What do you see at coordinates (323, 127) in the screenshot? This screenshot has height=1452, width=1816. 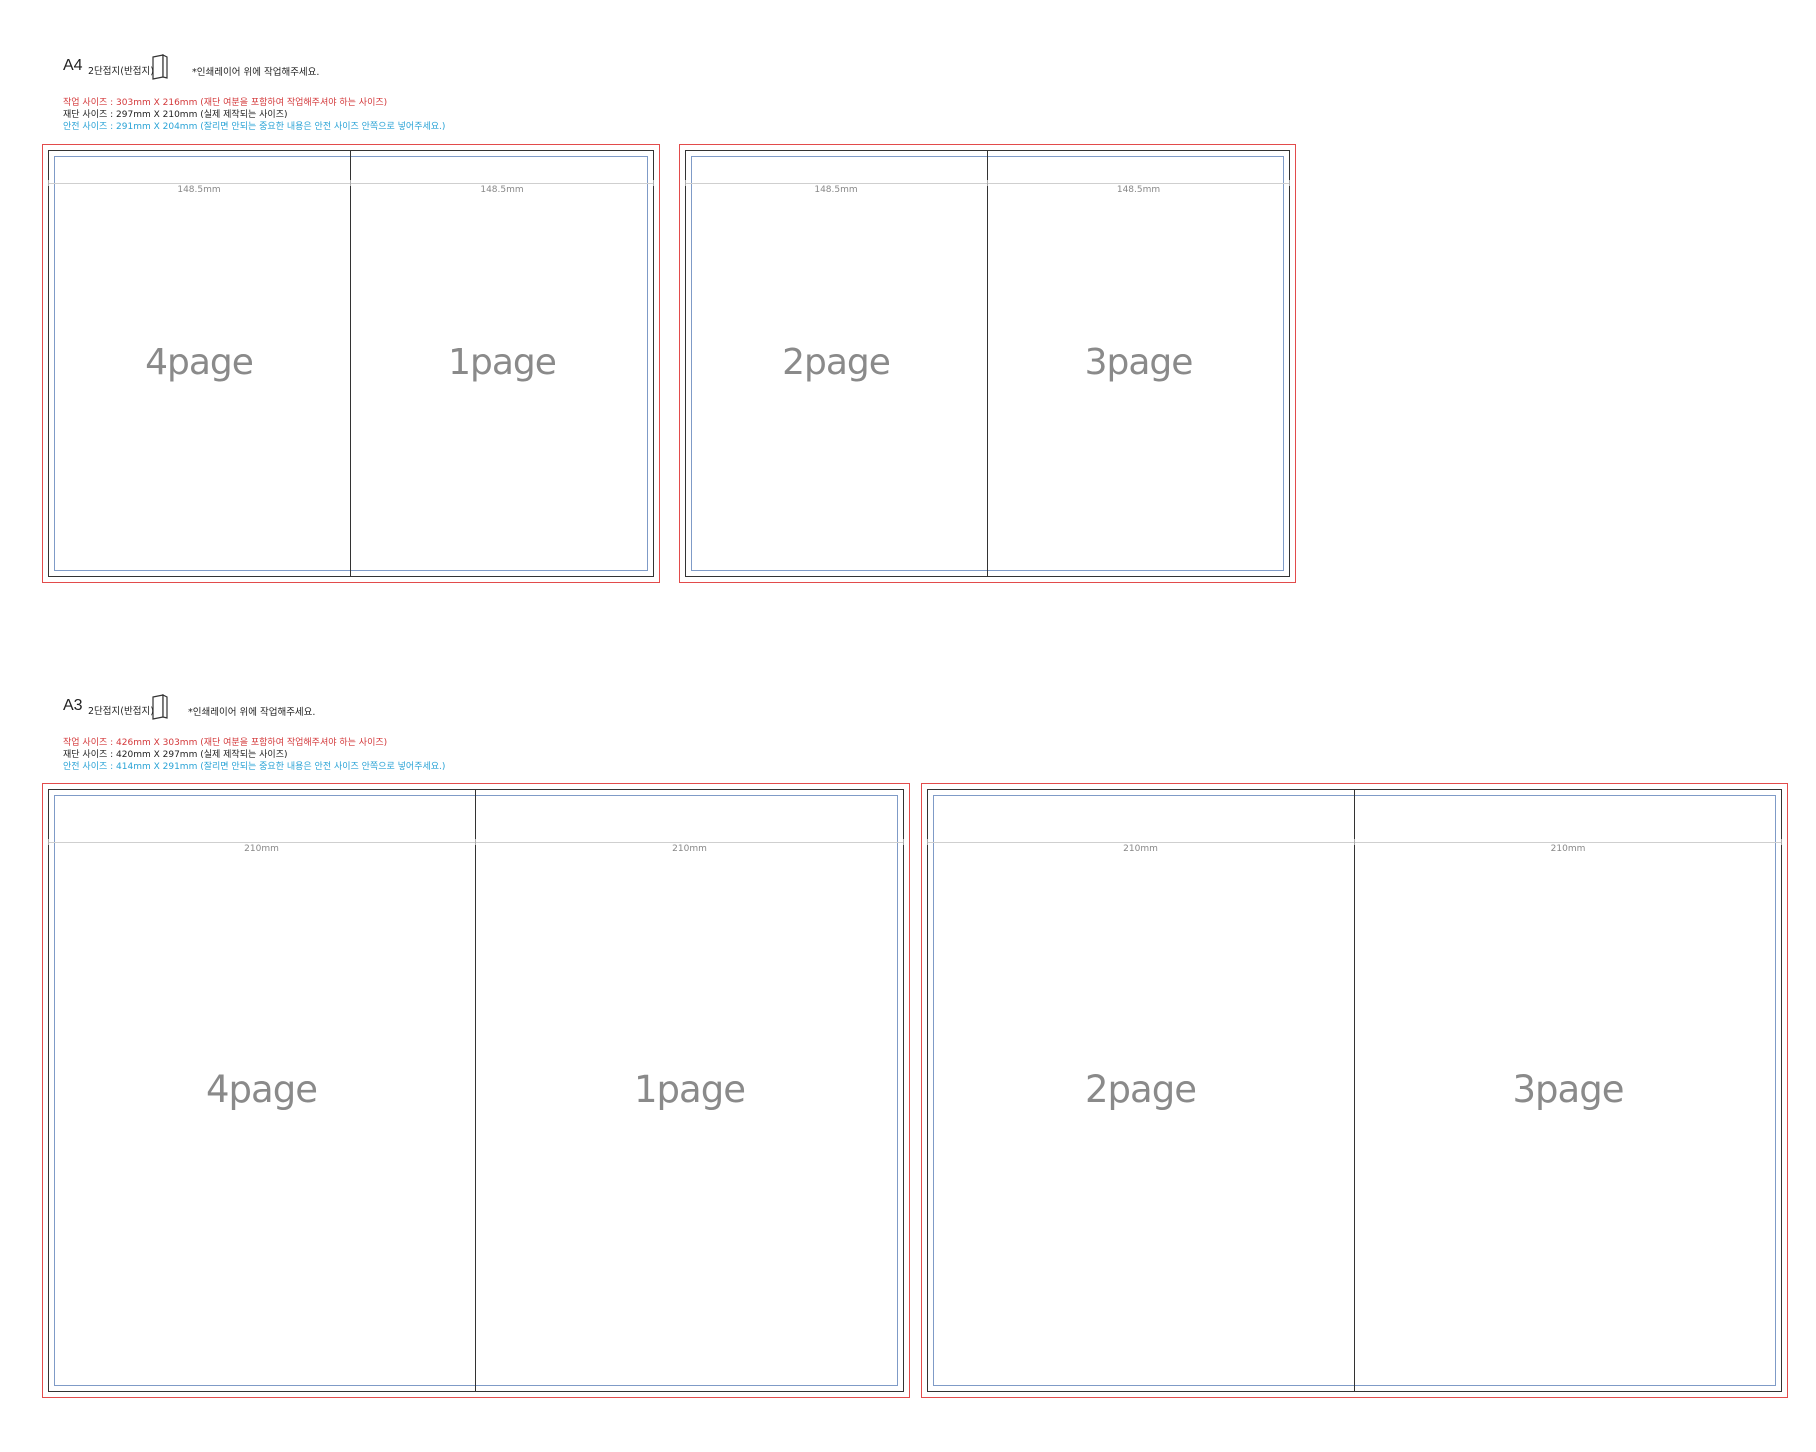 I see `a4-safe-desc: (잘리면 안되는 중요한 내용은 안전 사이즈 안쪽으로 넣어주세요.)` at bounding box center [323, 127].